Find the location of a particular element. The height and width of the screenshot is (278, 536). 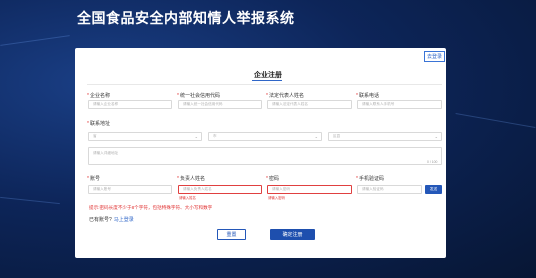

city-select: 市 ⌄ is located at coordinates (265, 136).